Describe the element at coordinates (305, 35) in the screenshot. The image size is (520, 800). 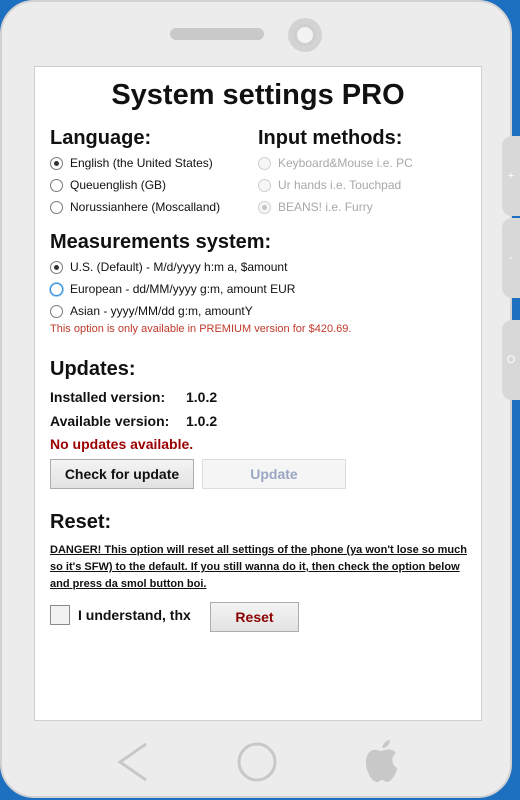
I see `camera-icon` at that location.